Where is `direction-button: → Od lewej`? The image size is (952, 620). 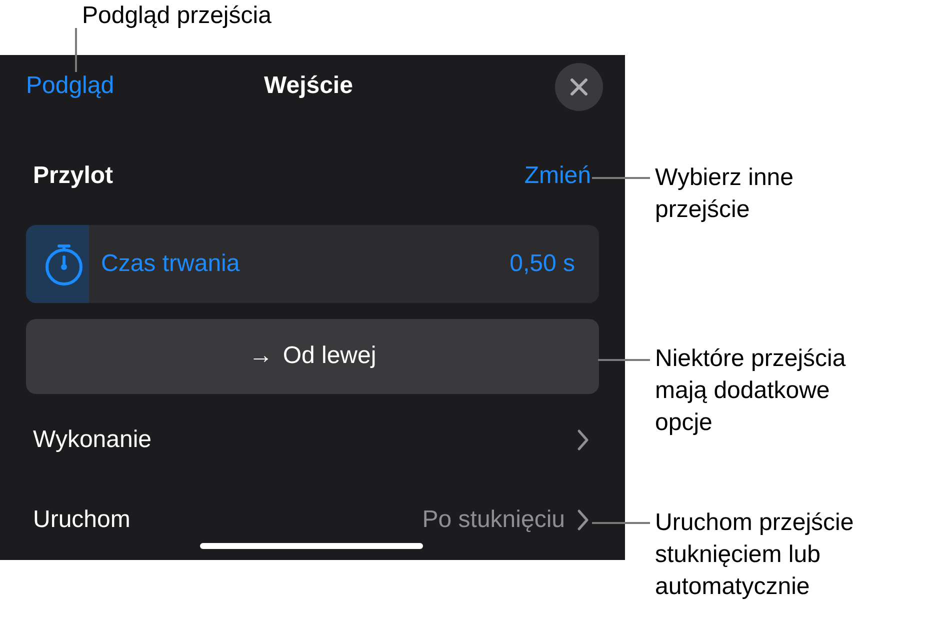 direction-button: → Od lewej is located at coordinates (312, 356).